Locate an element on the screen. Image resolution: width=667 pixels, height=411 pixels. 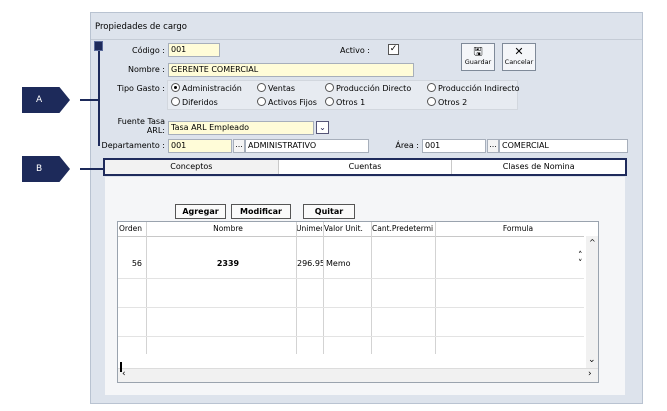
radio-label: Producción Directo is located at coordinates (374, 88).